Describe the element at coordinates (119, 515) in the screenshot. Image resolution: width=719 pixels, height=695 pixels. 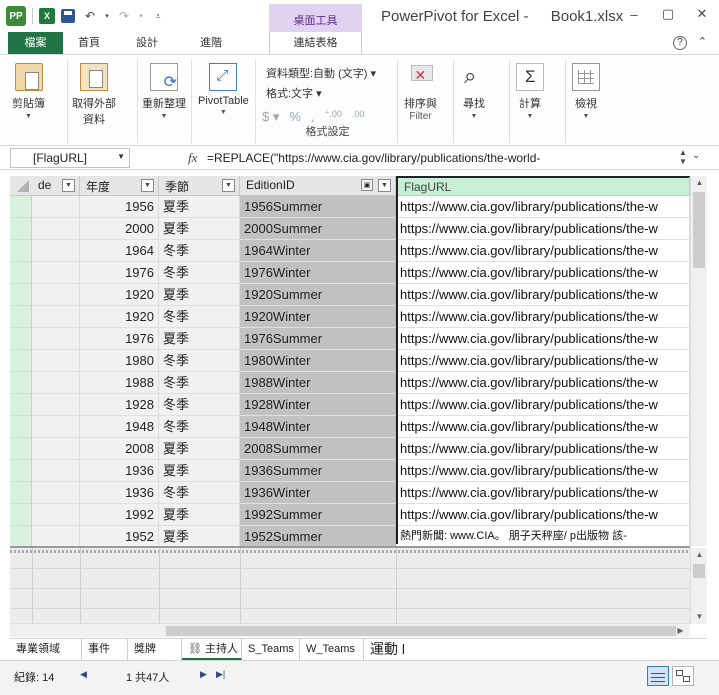
I see `cell-year: 1992` at that location.